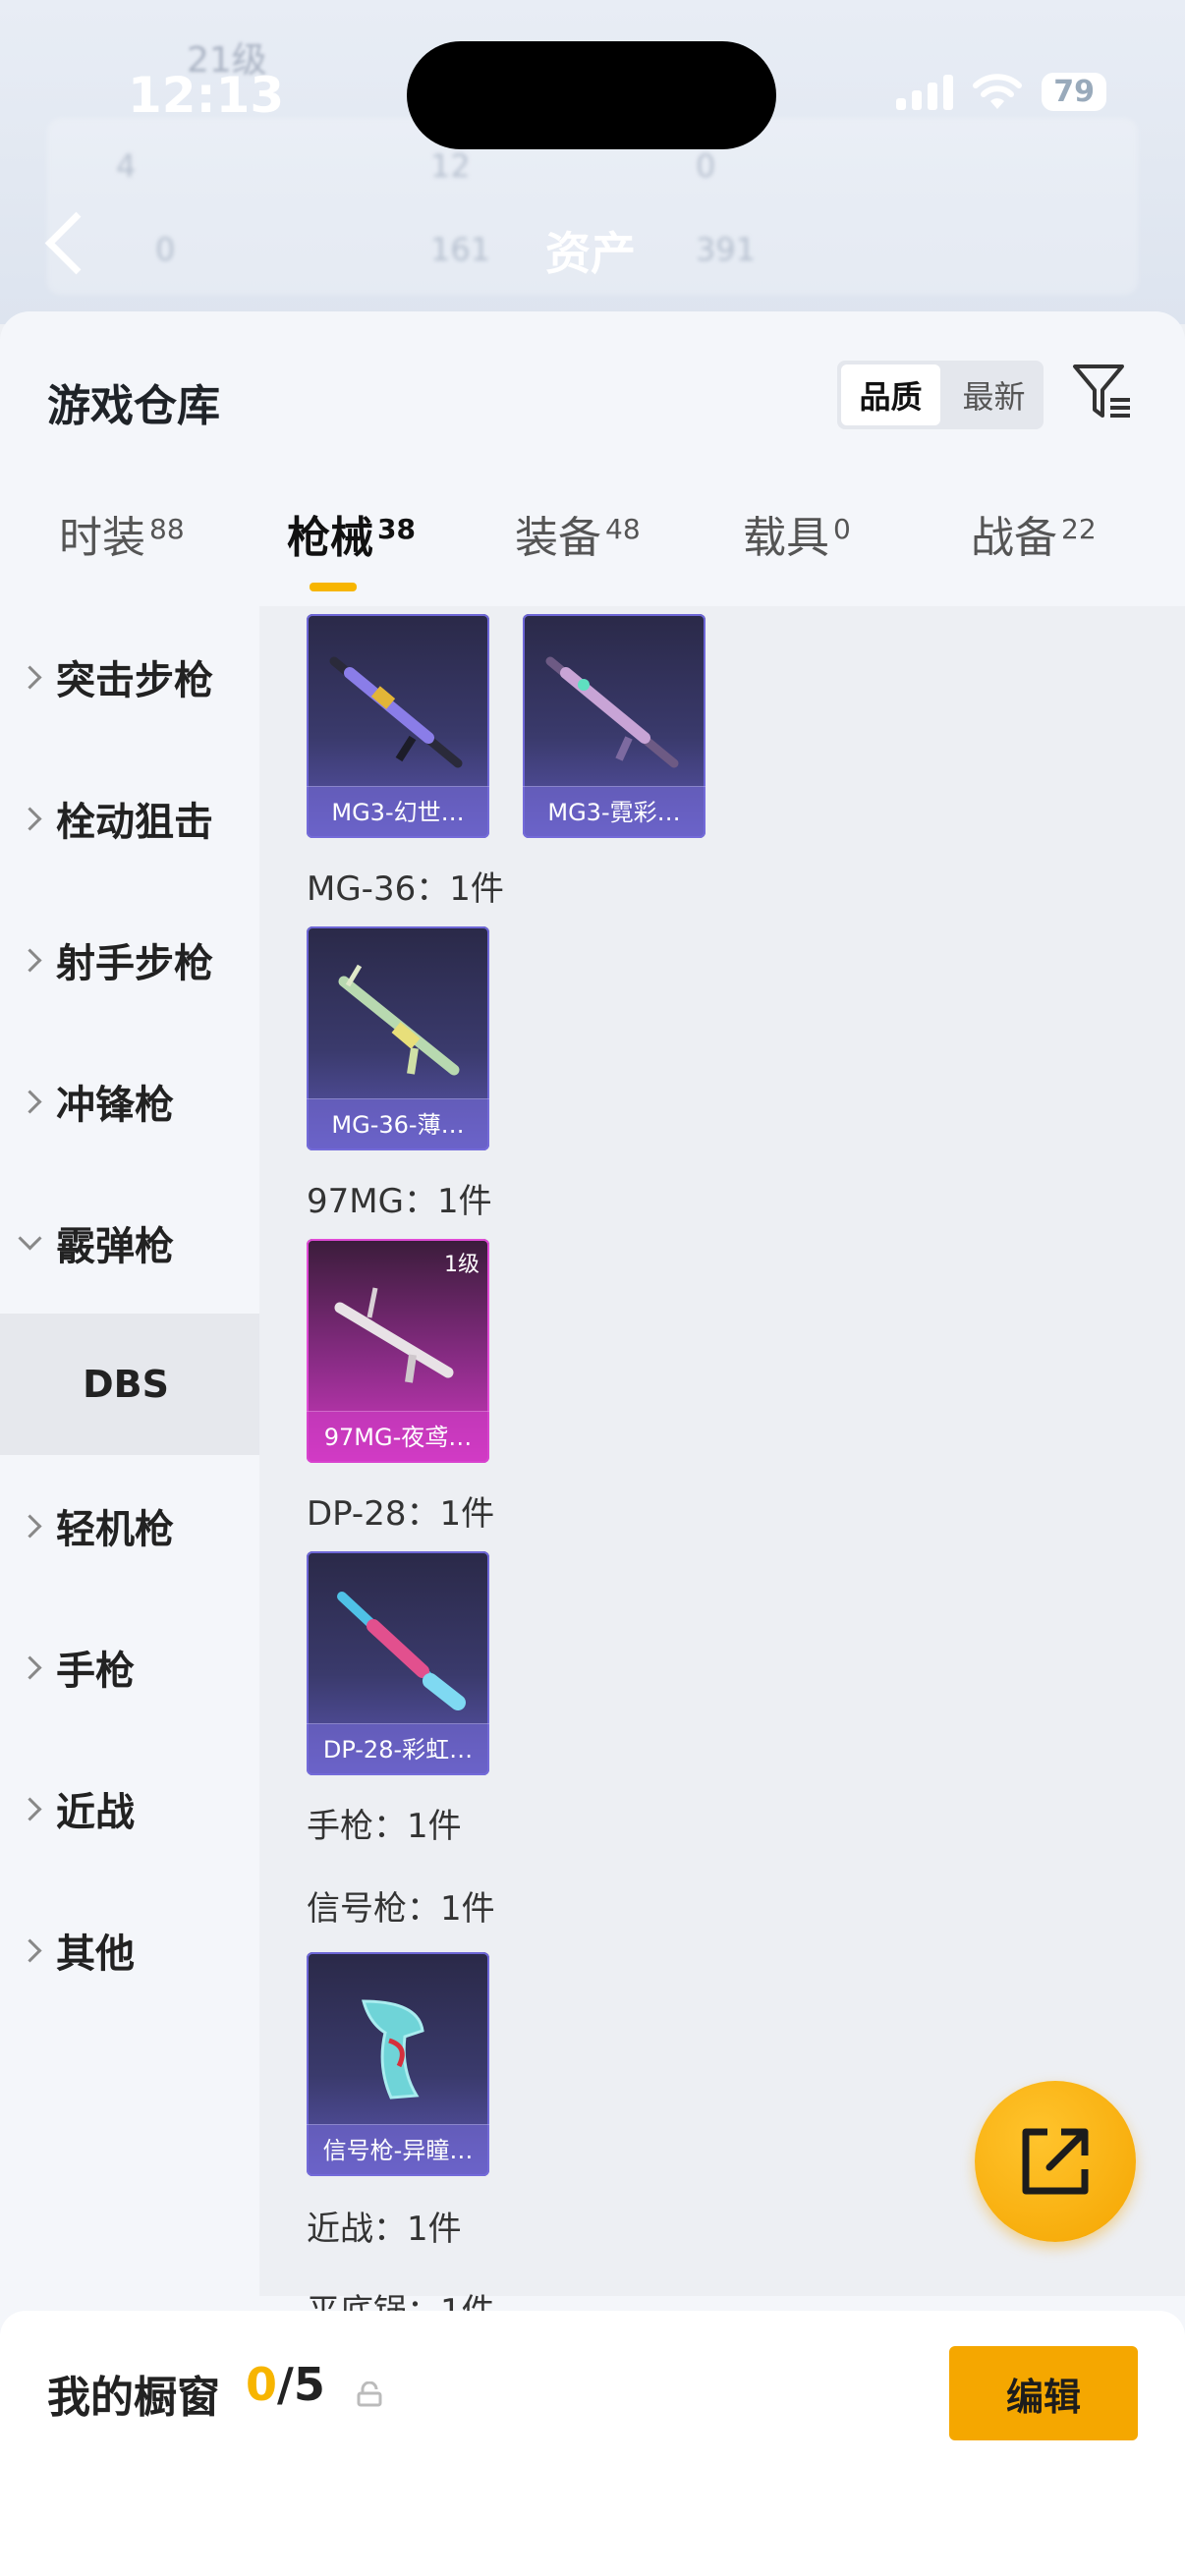 The image size is (1185, 2576). I want to click on battery-indicator: 79, so click(1074, 92).